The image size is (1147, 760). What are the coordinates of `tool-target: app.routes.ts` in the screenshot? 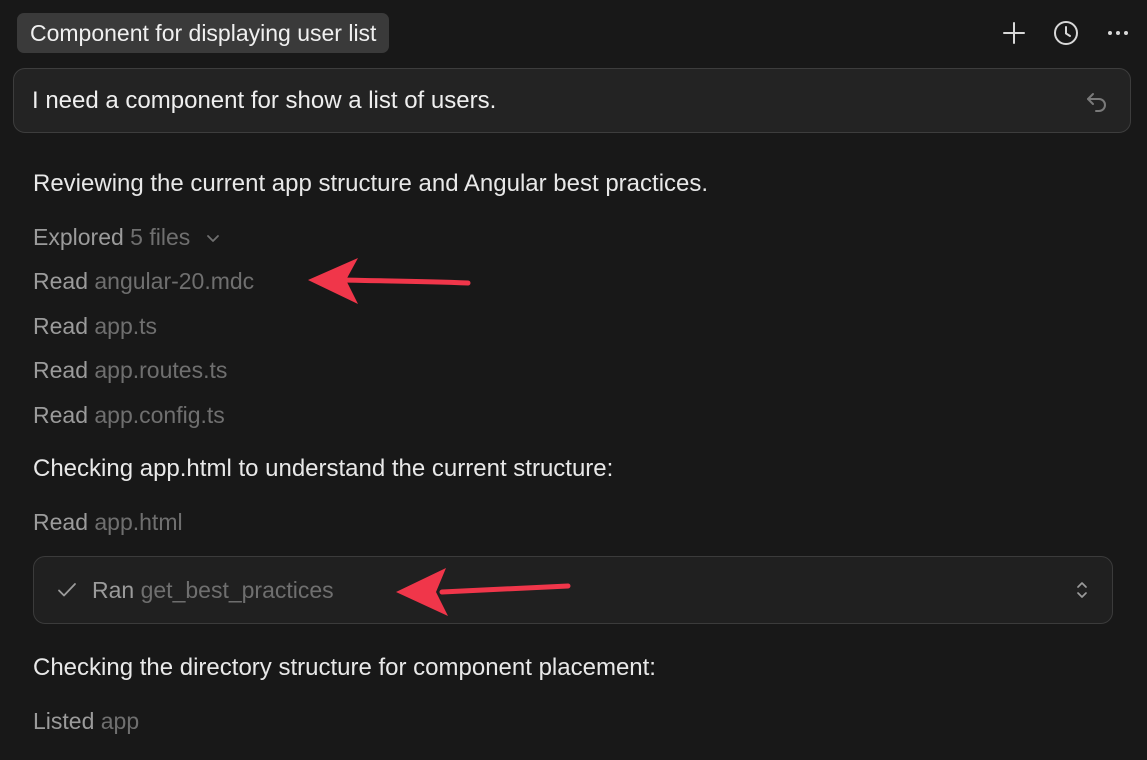 It's located at (161, 370).